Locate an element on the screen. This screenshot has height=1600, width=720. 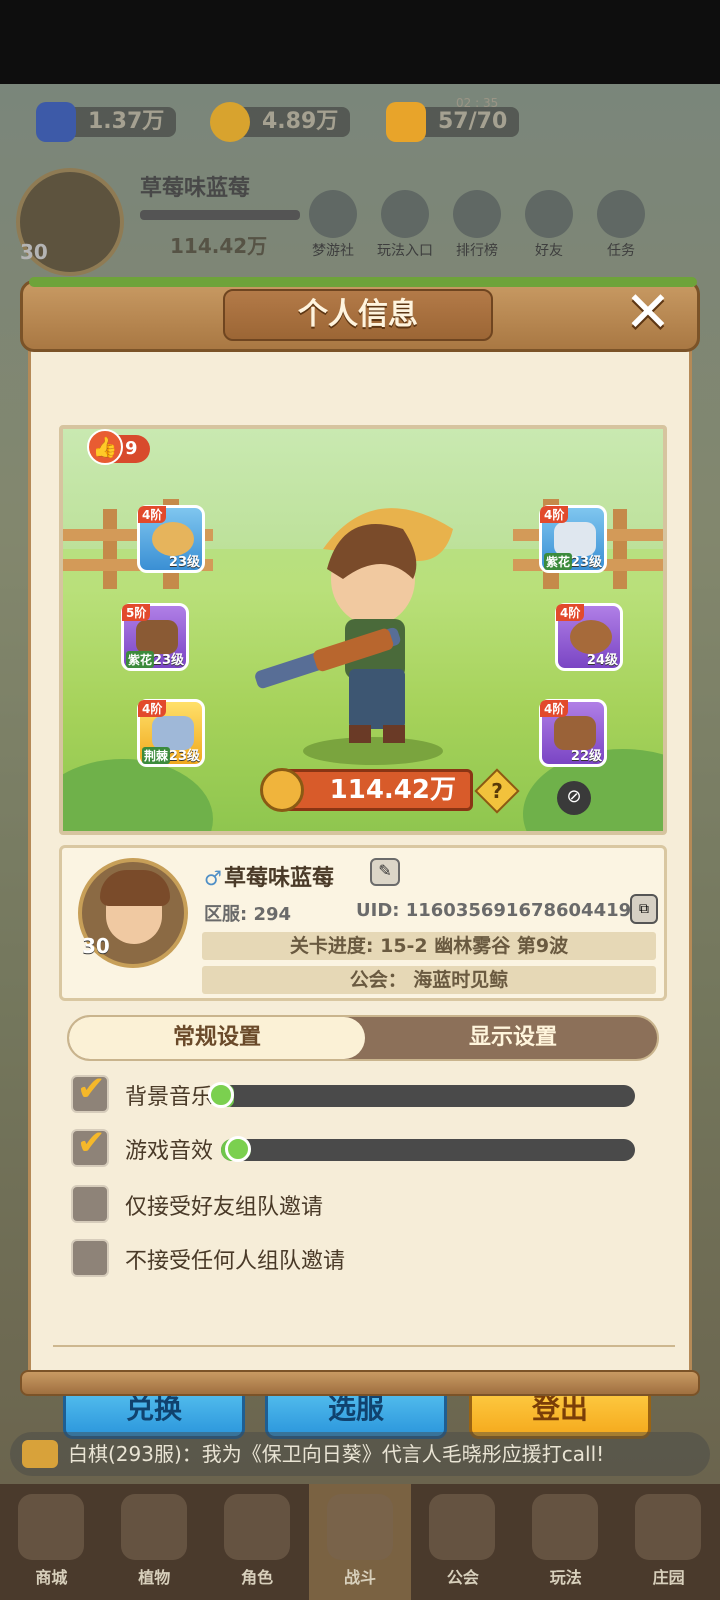
setting-no-invite: 不接受任何人组队邀请 is located at coordinates (271, 1259).